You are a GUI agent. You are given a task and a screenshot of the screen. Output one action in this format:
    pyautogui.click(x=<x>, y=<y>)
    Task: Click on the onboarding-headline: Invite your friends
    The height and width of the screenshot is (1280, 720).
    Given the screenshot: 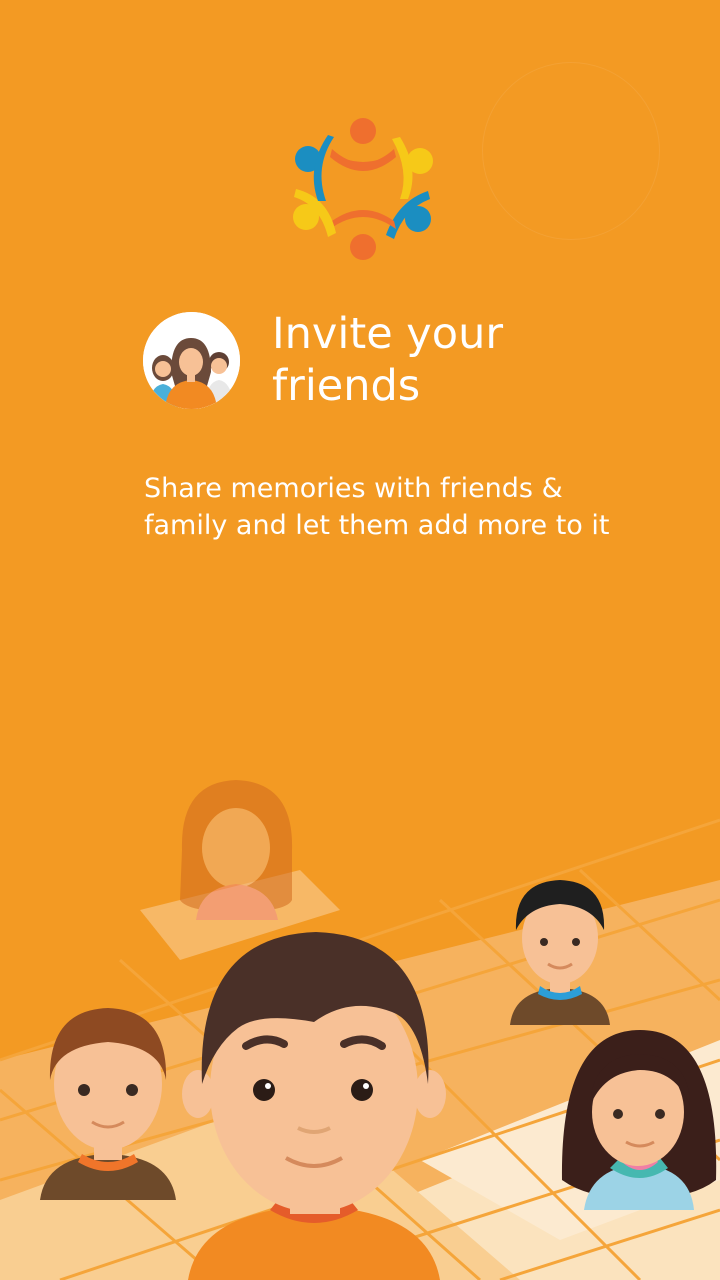 What is the action you would take?
    pyautogui.click(x=387, y=360)
    